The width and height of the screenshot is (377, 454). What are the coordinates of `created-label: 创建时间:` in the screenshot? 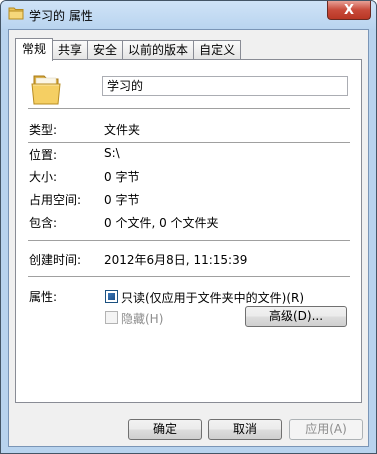 It's located at (55, 260).